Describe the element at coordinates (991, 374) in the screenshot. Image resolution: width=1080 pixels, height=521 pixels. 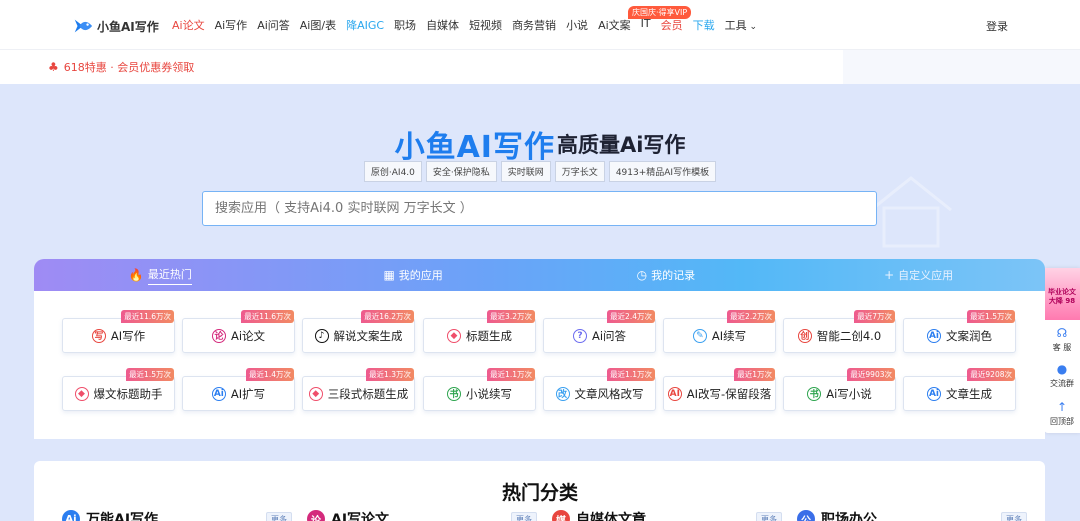
I see `usage-badge: 最近9208次` at that location.